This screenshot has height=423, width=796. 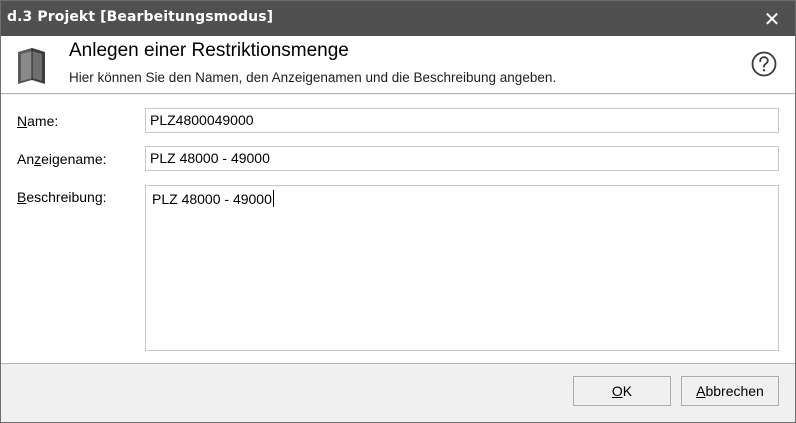 I want to click on dialog-heading: Anlegen einer Restriktionsmenge, so click(x=209, y=50).